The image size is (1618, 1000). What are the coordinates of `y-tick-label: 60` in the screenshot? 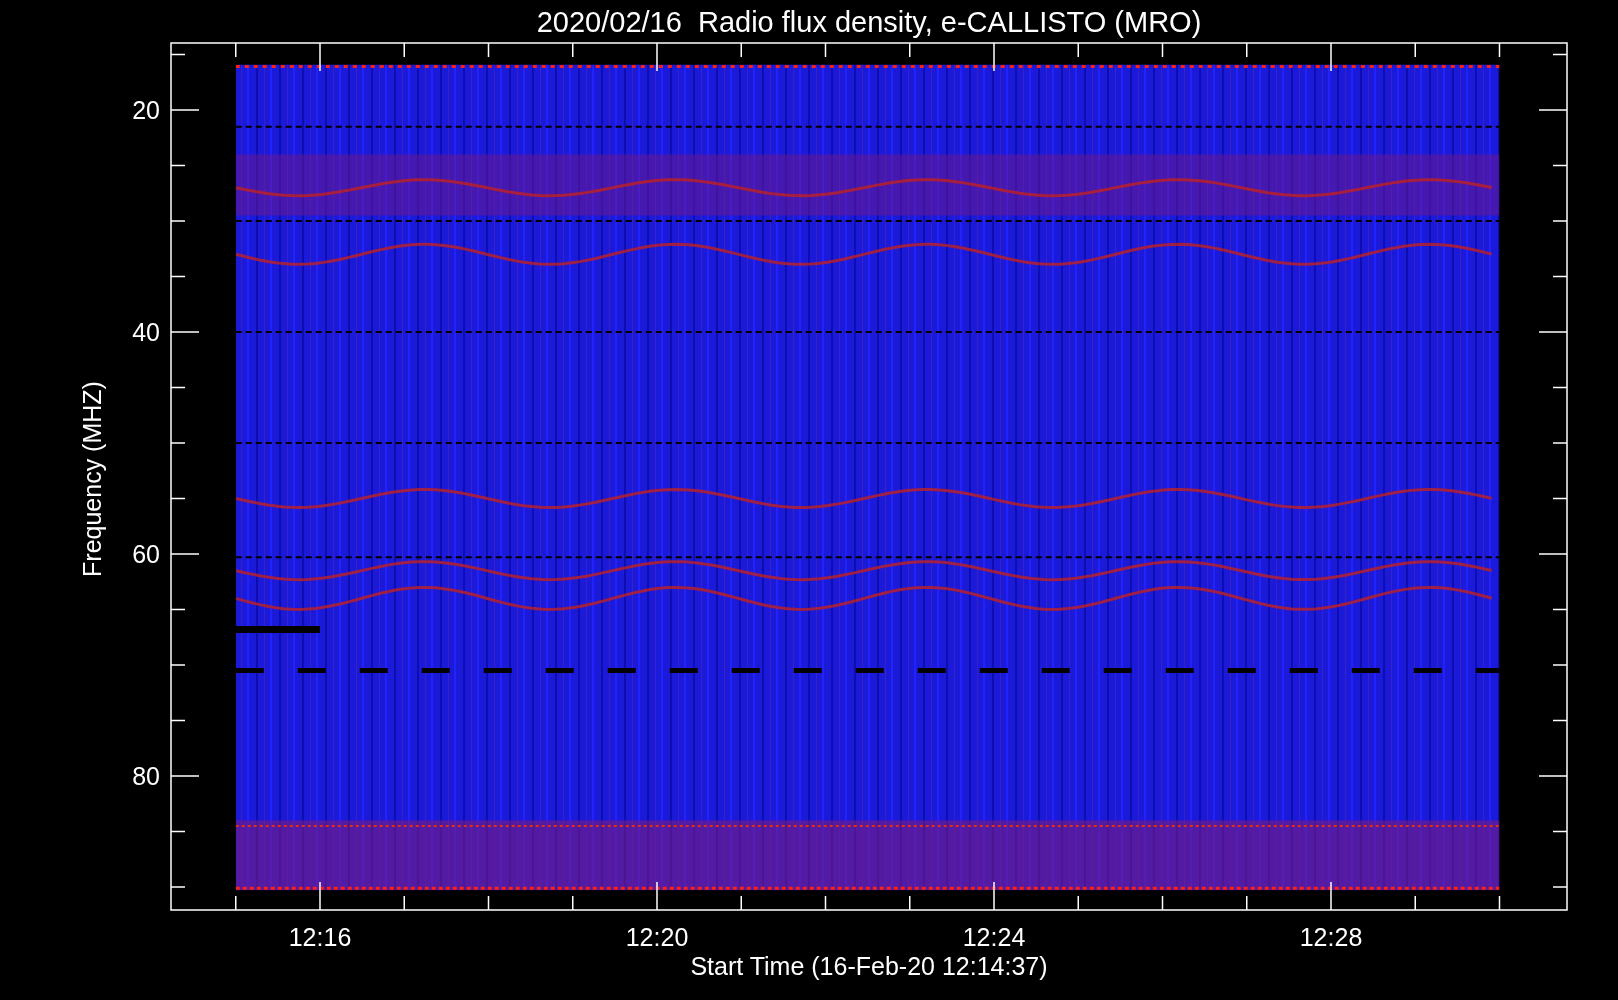 It's located at (146, 554).